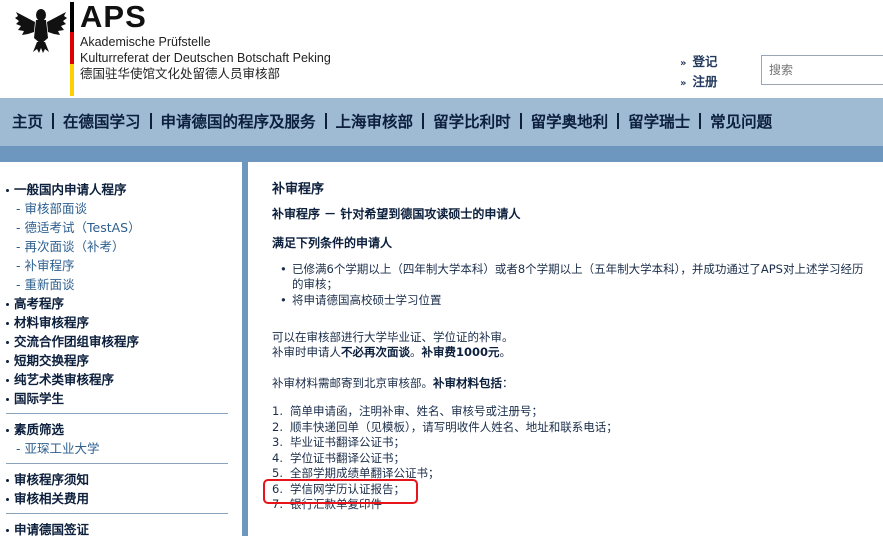 This screenshot has width=883, height=536. I want to click on sidebar-item-short-exchange: 短期交换程序, so click(117, 360).